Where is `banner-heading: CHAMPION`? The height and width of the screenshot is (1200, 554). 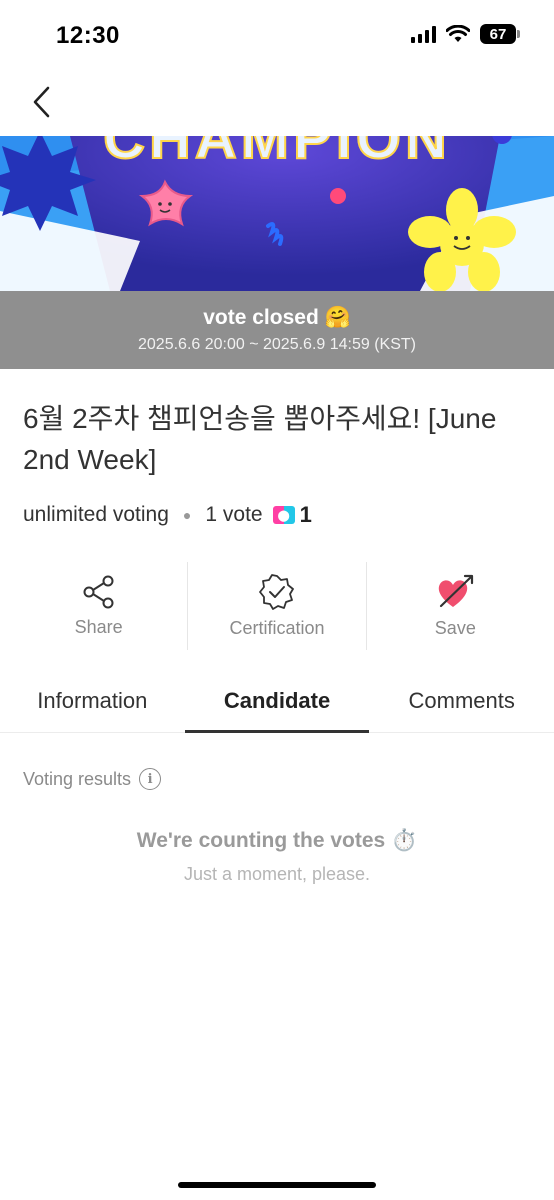 banner-heading: CHAMPION is located at coordinates (277, 153).